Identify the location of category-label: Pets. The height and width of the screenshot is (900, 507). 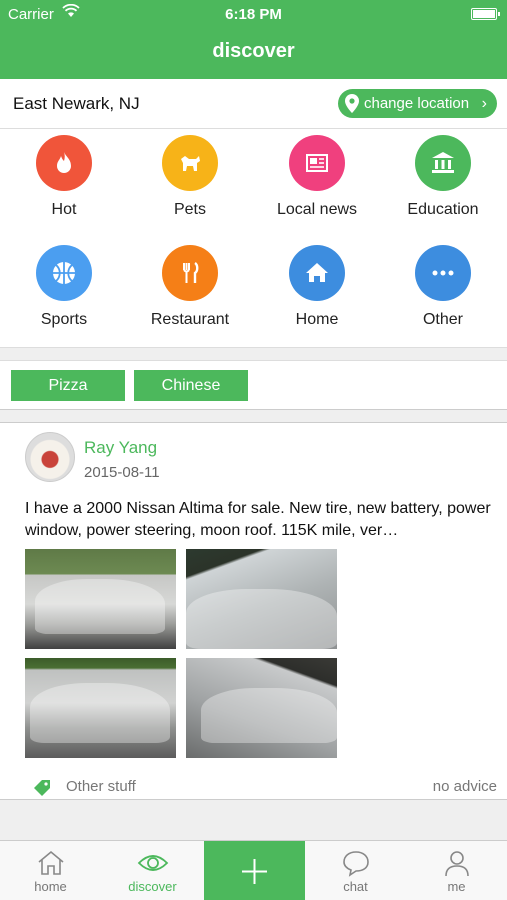
(189, 209).